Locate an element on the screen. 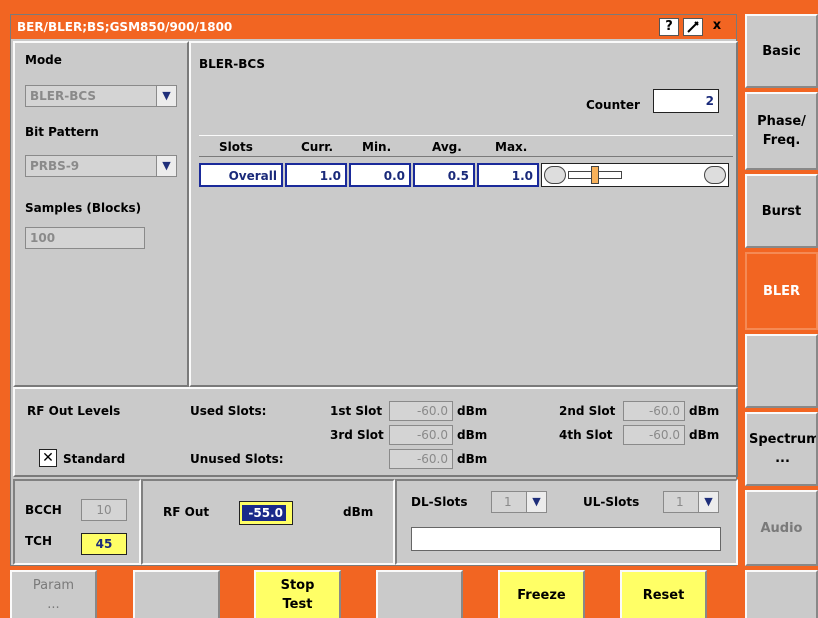  reset-label: Reset is located at coordinates (663, 595).